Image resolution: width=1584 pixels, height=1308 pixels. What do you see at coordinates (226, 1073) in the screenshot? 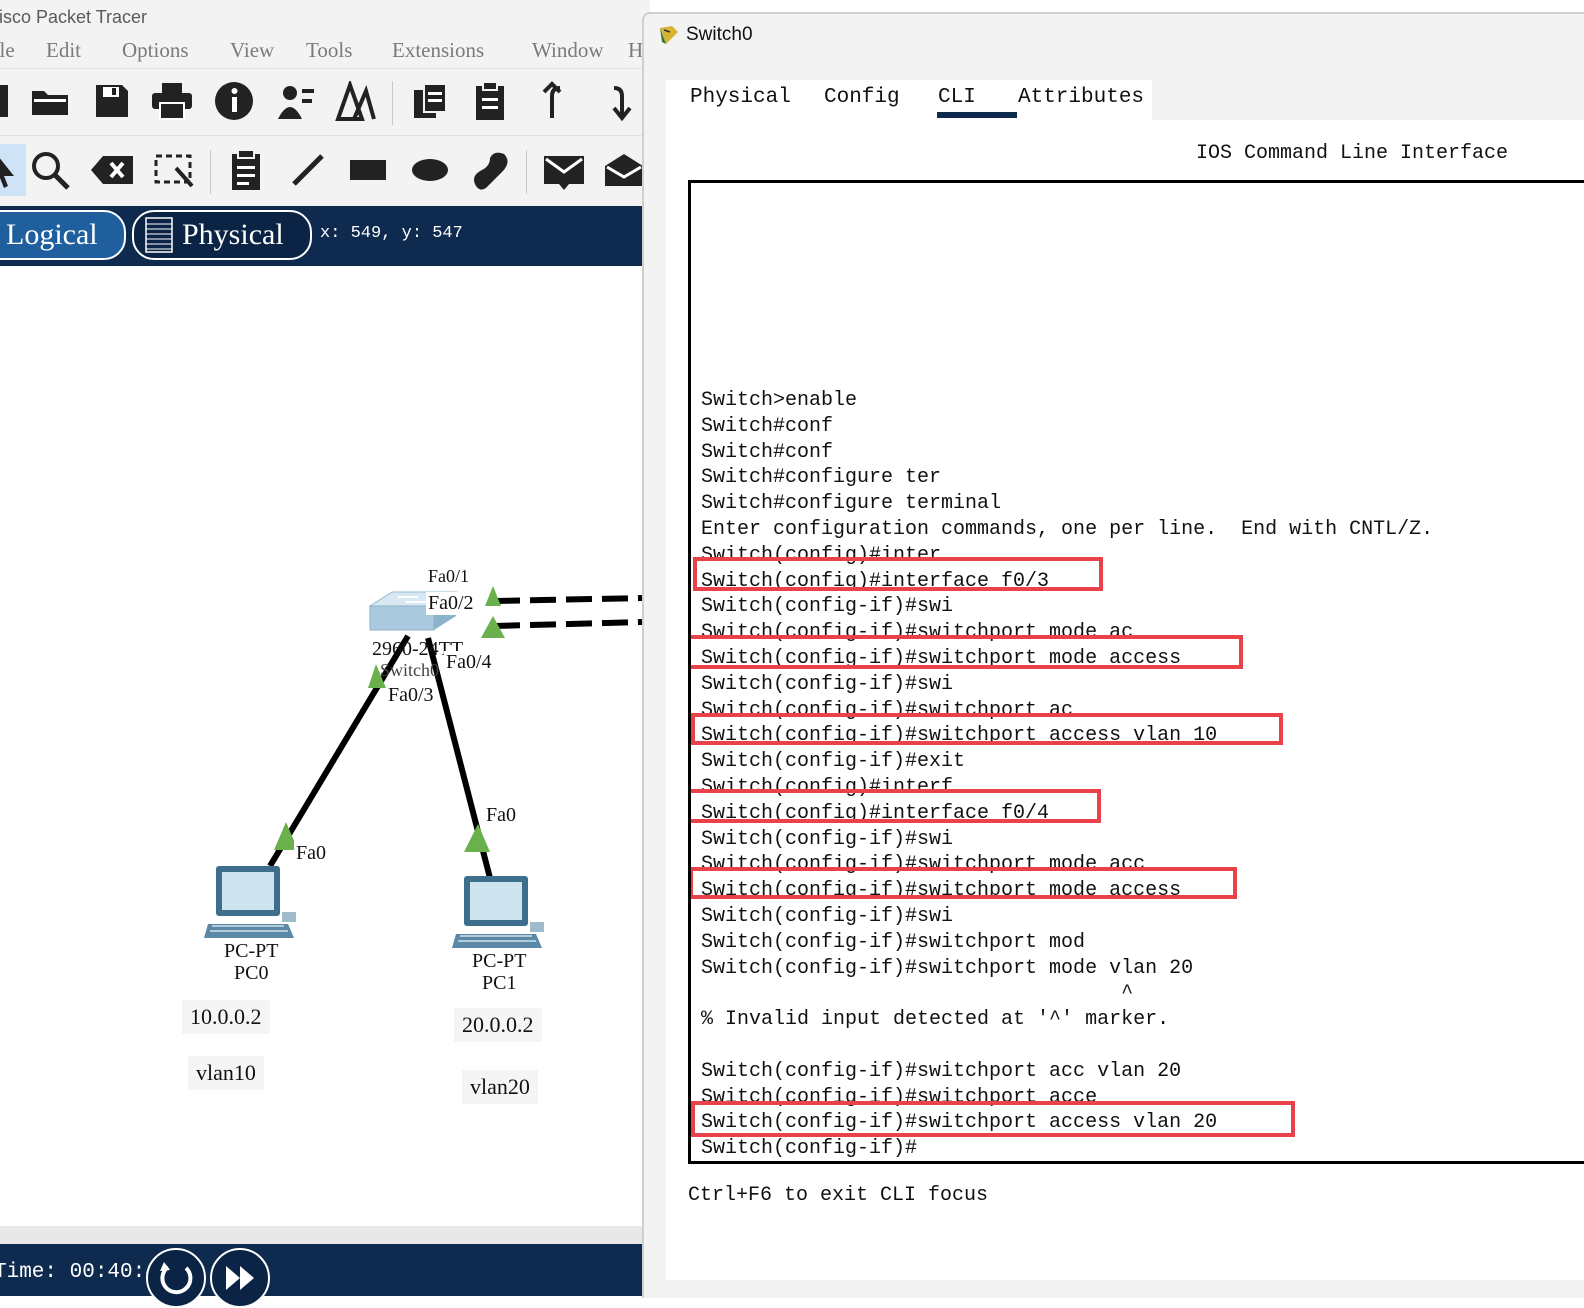
I see `pc0-vlan-note: vlan10` at bounding box center [226, 1073].